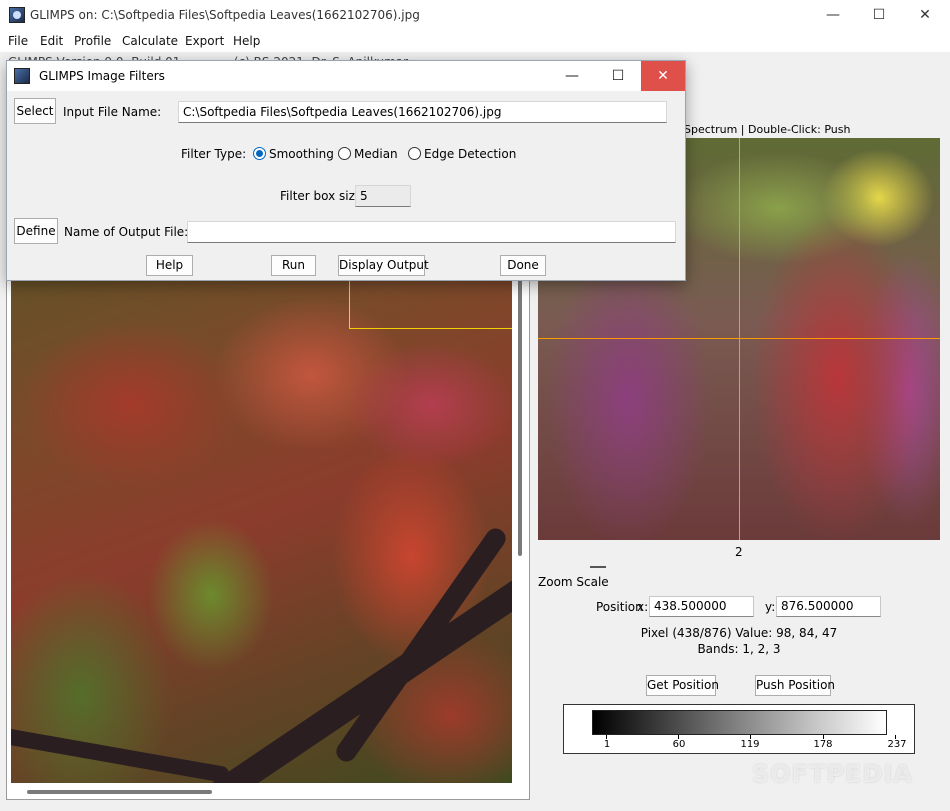 The height and width of the screenshot is (811, 950). I want to click on dialog-title: GLIMPS Image Filters, so click(102, 76).